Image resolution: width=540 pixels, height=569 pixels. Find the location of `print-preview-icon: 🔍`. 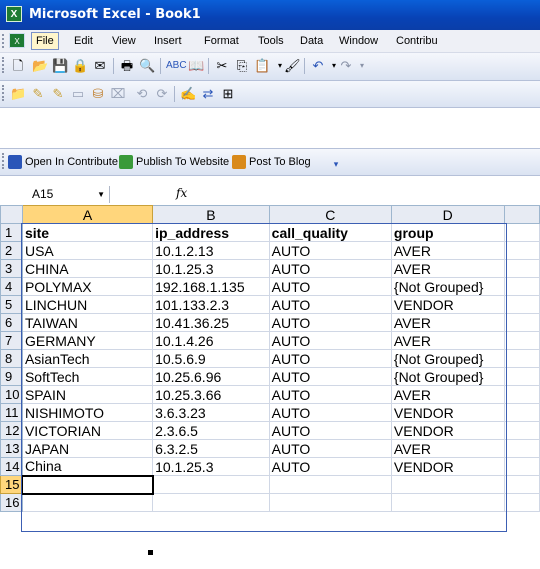

print-preview-icon: 🔍 is located at coordinates (147, 66).